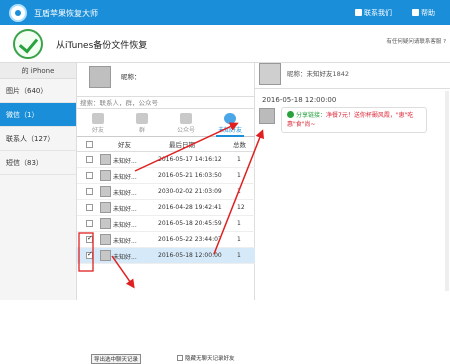 The image size is (450, 364). Describe the element at coordinates (166, 359) in the screenshot. I see `bottom-bar: 导出选中聊天记录 隐藏无聊天记录好友` at that location.